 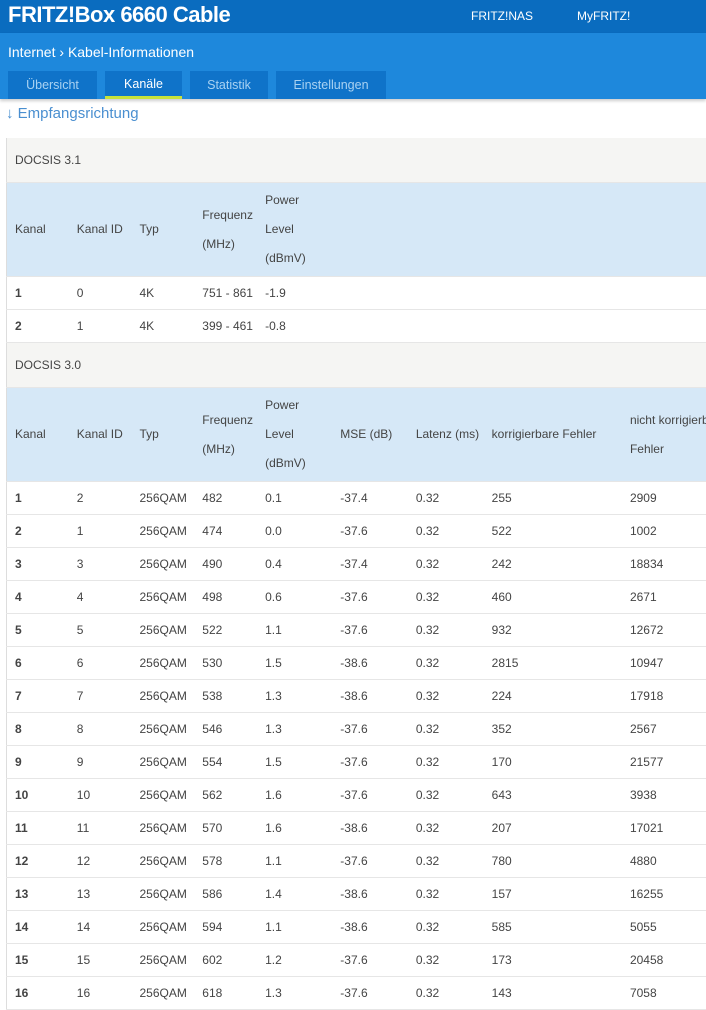 I want to click on cell: 9, so click(x=38, y=762).